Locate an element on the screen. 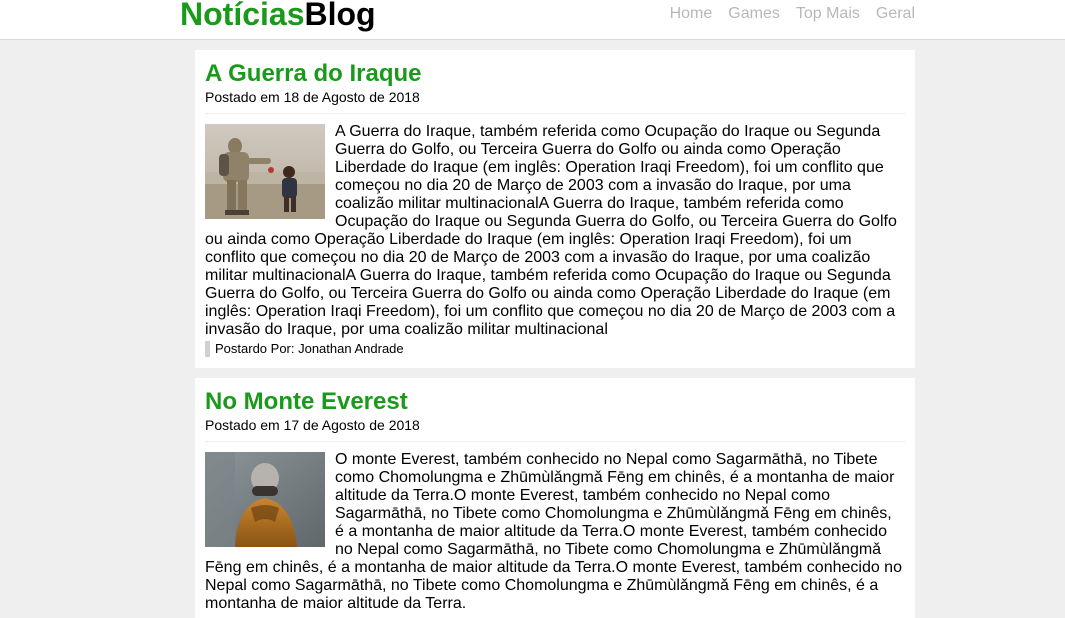 Image resolution: width=1065 pixels, height=618 pixels. logo-text-noticias: Notícias is located at coordinates (242, 16).